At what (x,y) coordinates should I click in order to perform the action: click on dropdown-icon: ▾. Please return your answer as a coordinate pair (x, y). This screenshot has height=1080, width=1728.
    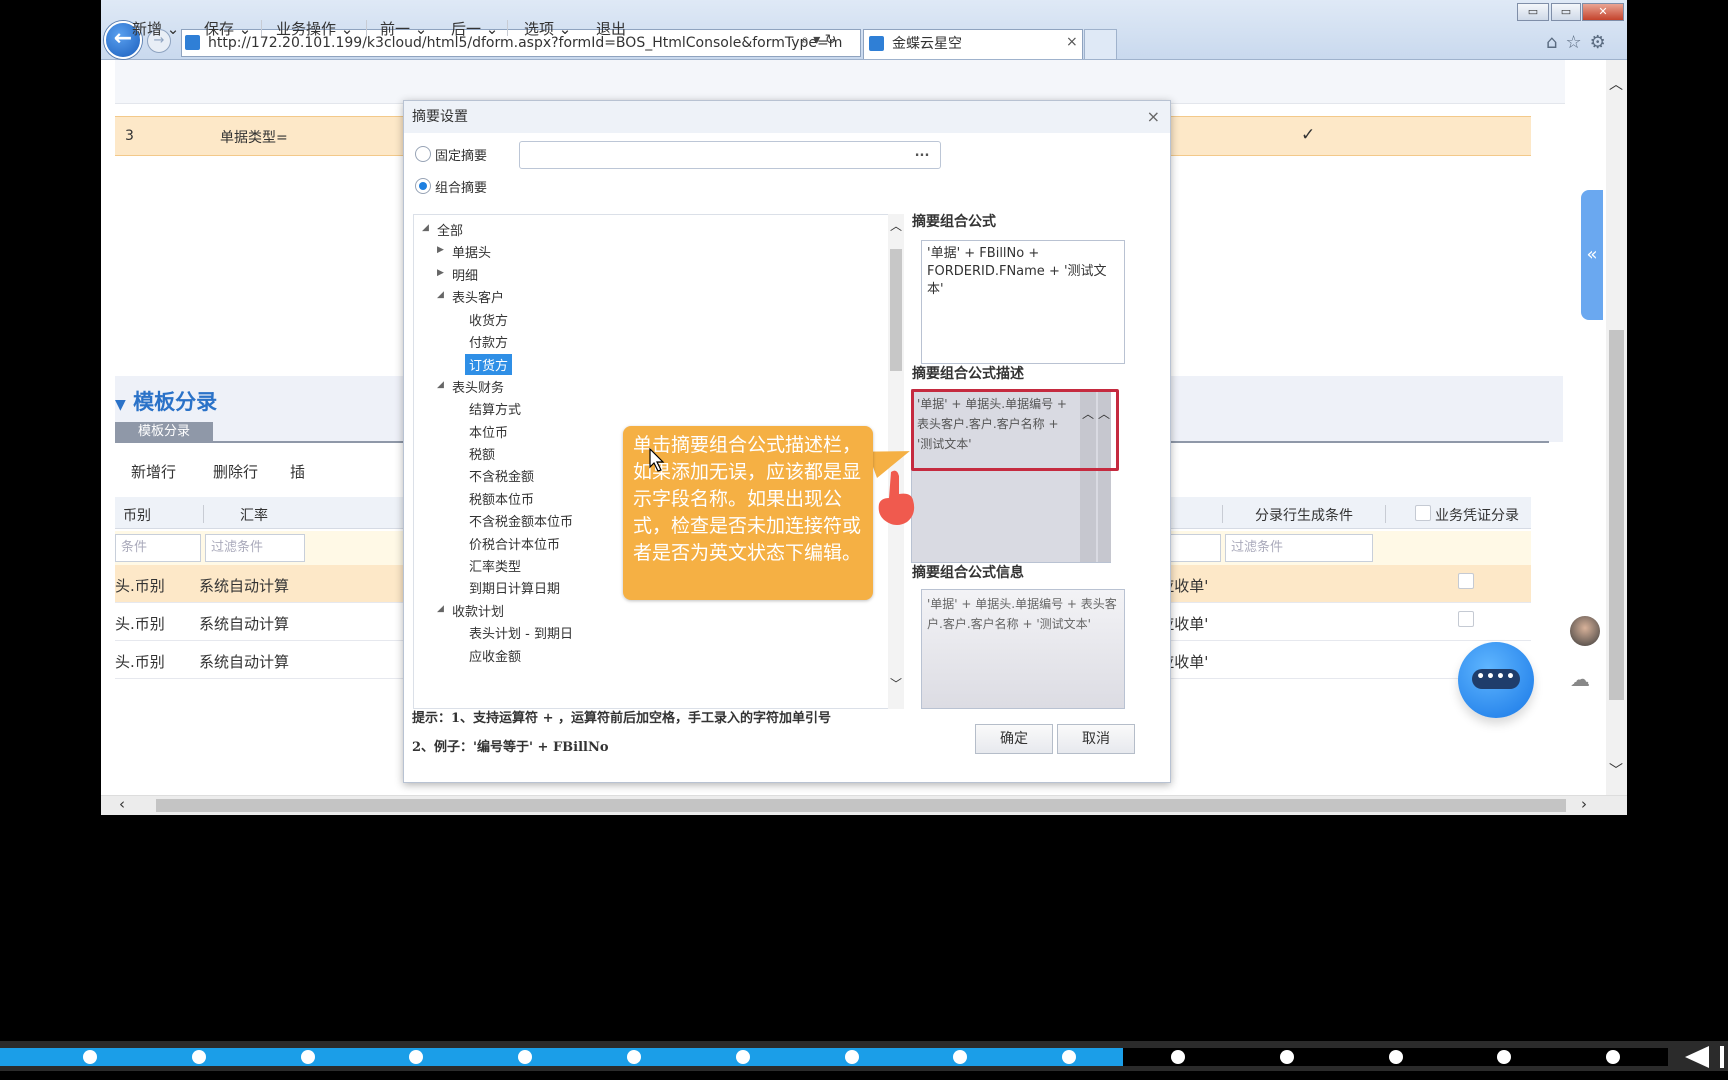
    Looking at the image, I should click on (816, 40).